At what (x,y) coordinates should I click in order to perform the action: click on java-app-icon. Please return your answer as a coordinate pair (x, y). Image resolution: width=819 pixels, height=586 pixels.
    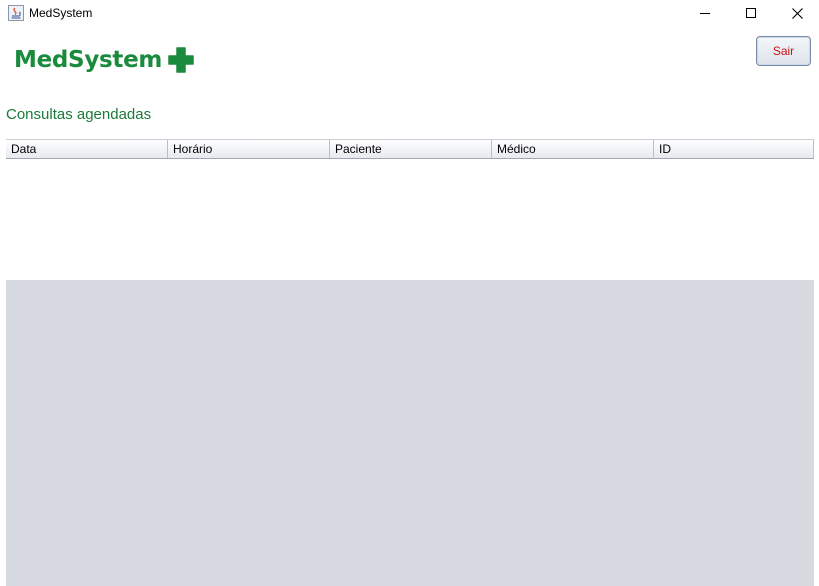
    Looking at the image, I should click on (16, 13).